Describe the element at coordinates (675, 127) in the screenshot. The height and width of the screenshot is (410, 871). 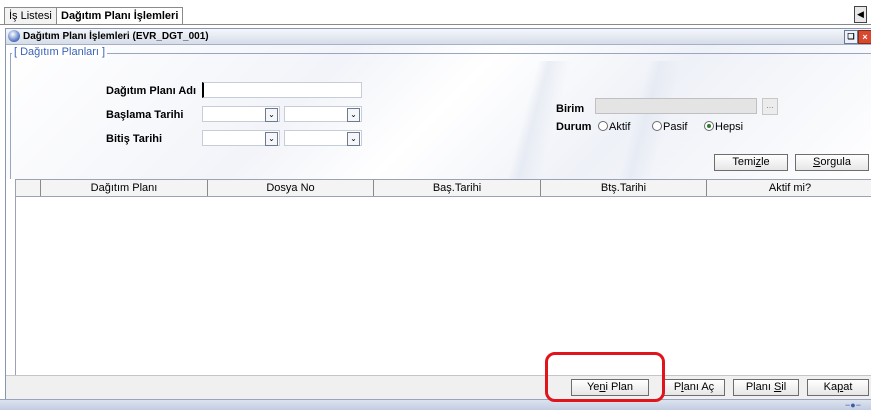
I see `status-radio-pasif-label: Pasif` at that location.